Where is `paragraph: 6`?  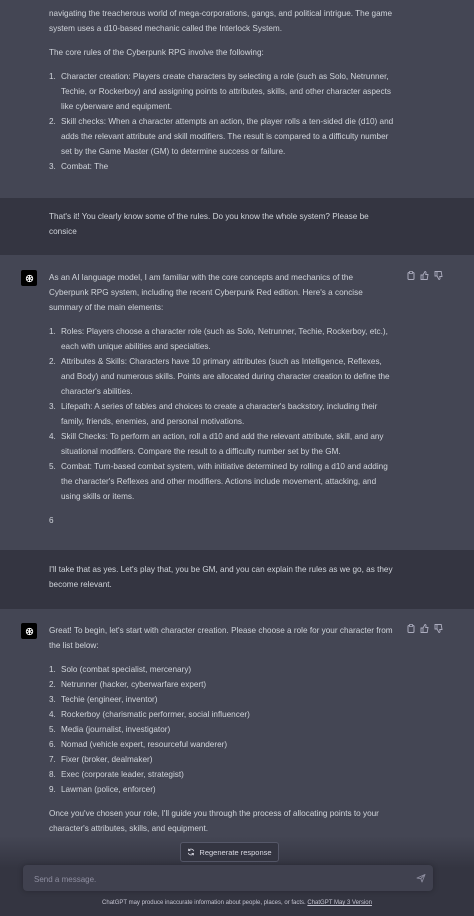 paragraph: 6 is located at coordinates (51, 520).